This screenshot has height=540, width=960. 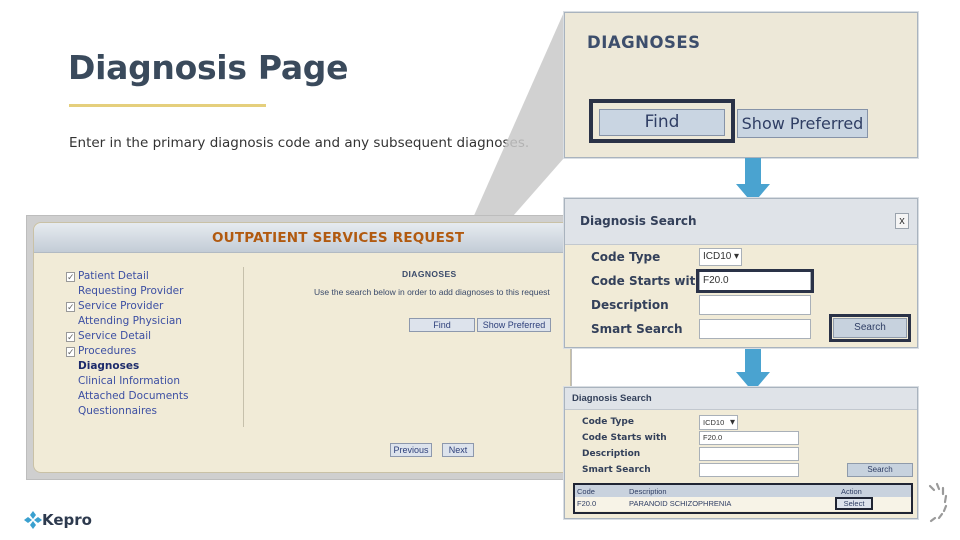 What do you see at coordinates (121, 306) in the screenshot?
I see `nav-item-label: Service Provider` at bounding box center [121, 306].